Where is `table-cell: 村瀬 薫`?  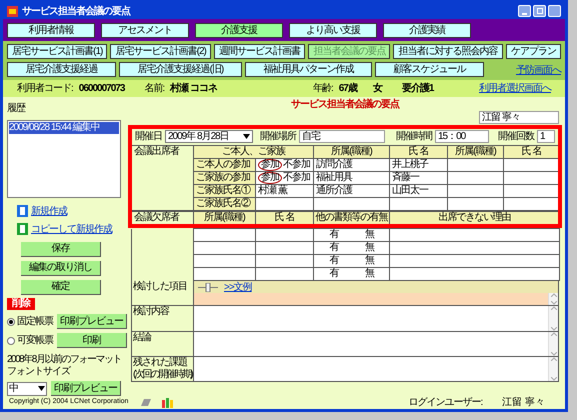 table-cell: 村瀬 薫 is located at coordinates (285, 191).